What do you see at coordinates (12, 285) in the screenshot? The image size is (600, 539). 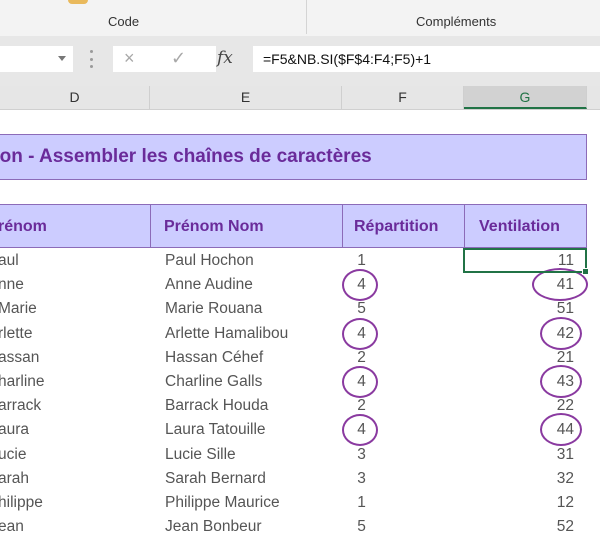 I see `cell-prenom: nne` at bounding box center [12, 285].